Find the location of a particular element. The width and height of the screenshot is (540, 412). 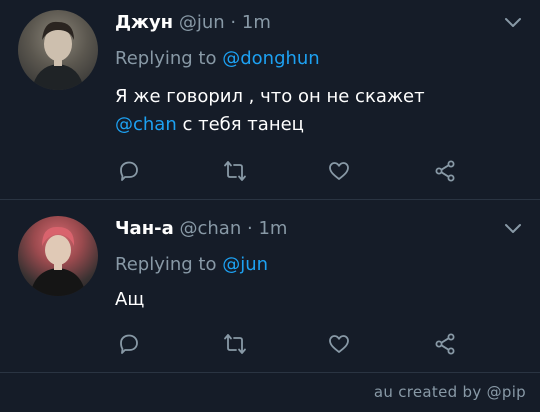

text-mention: @chan is located at coordinates (146, 124).